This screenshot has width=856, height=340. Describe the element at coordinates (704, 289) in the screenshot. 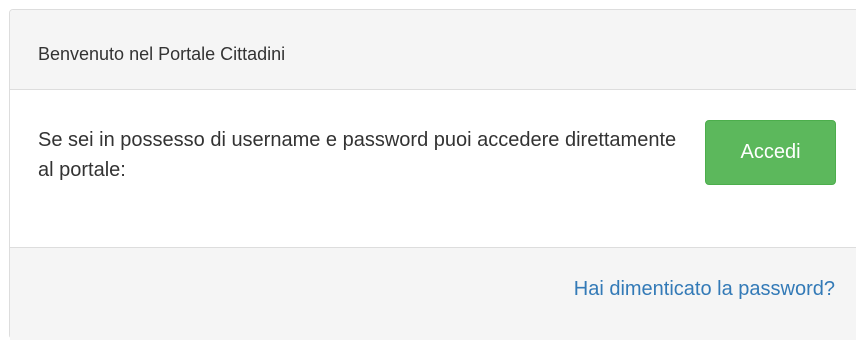

I see `forgot-password-link: Hai dimenticato la password?` at that location.